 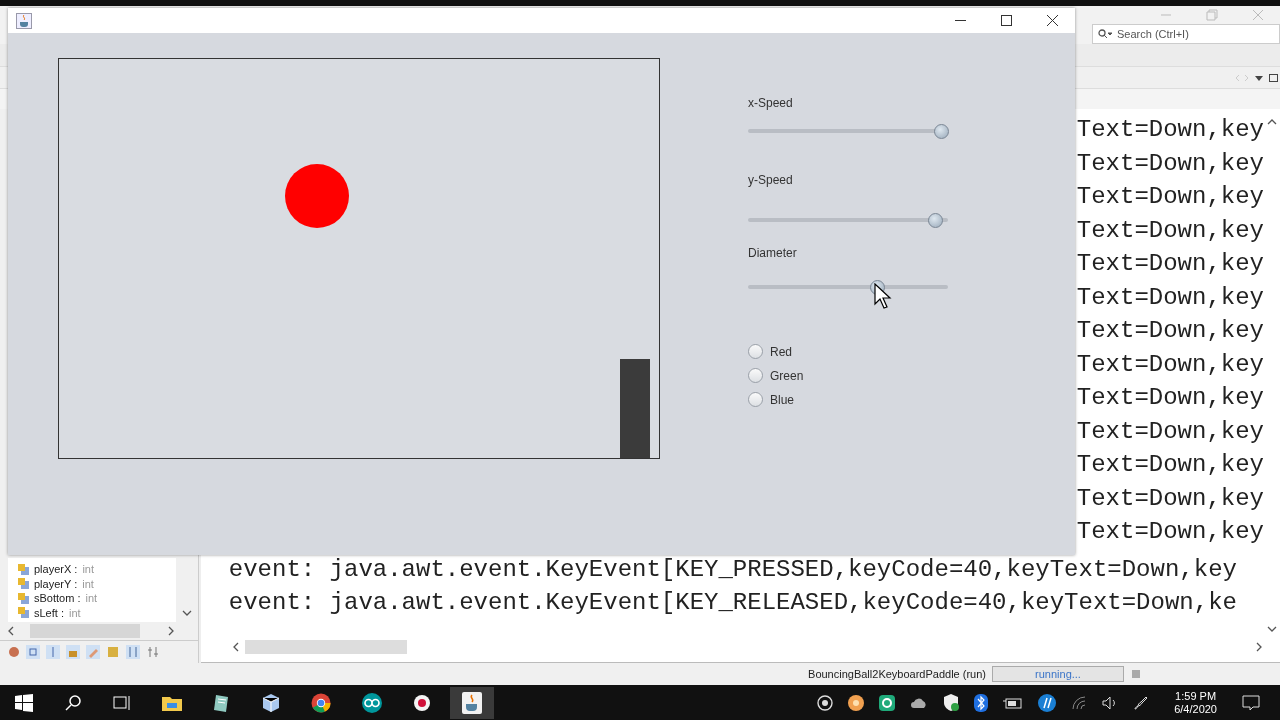 I want to click on windows-icon, so click(x=24, y=702).